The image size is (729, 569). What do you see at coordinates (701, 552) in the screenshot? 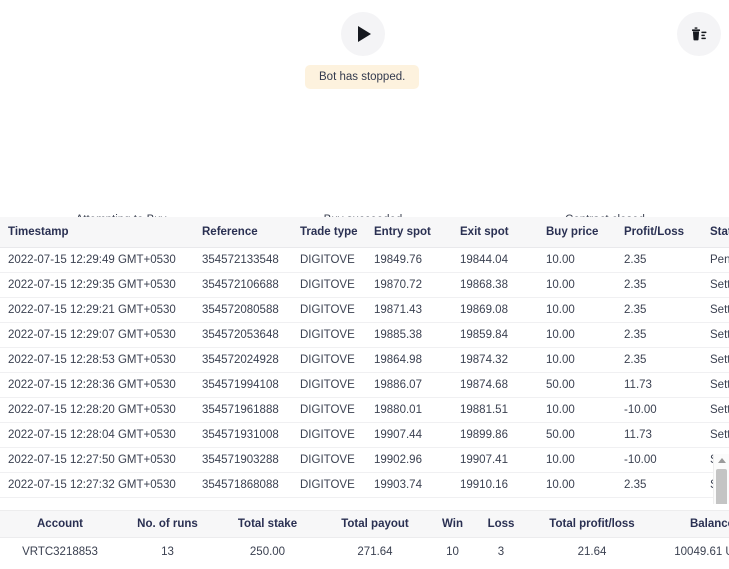
I see `summary-value-balance: 10049.61 USD` at bounding box center [701, 552].